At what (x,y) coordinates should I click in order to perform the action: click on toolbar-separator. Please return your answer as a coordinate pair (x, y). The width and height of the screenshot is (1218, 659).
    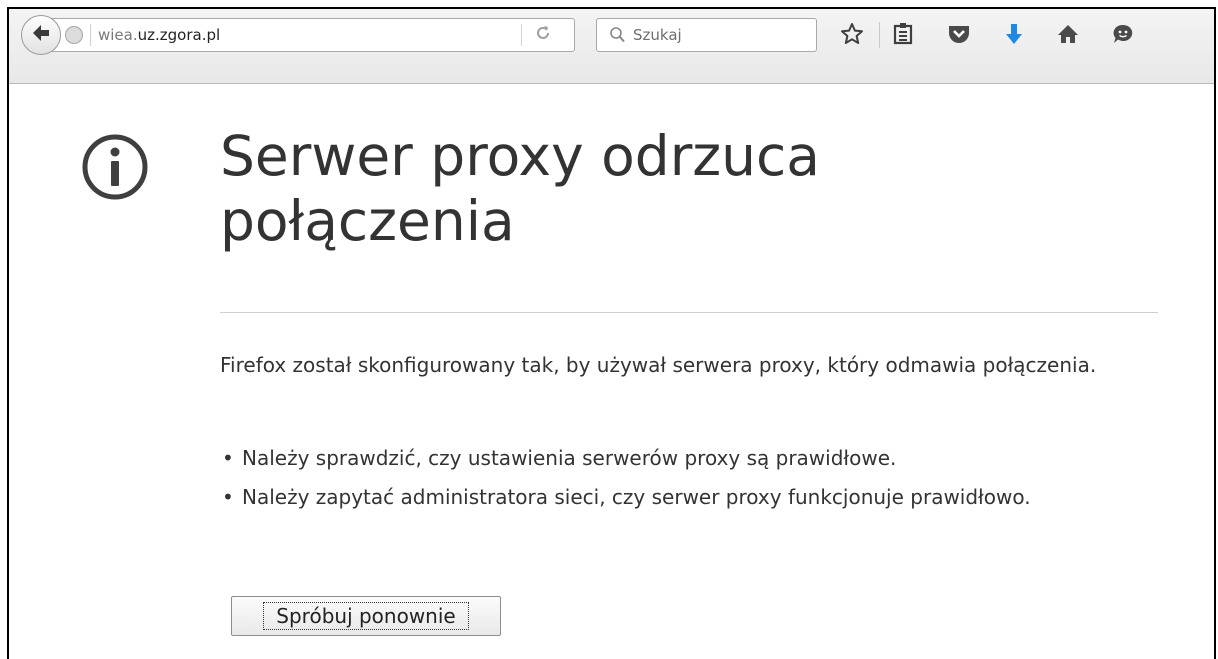
    Looking at the image, I should click on (879, 35).